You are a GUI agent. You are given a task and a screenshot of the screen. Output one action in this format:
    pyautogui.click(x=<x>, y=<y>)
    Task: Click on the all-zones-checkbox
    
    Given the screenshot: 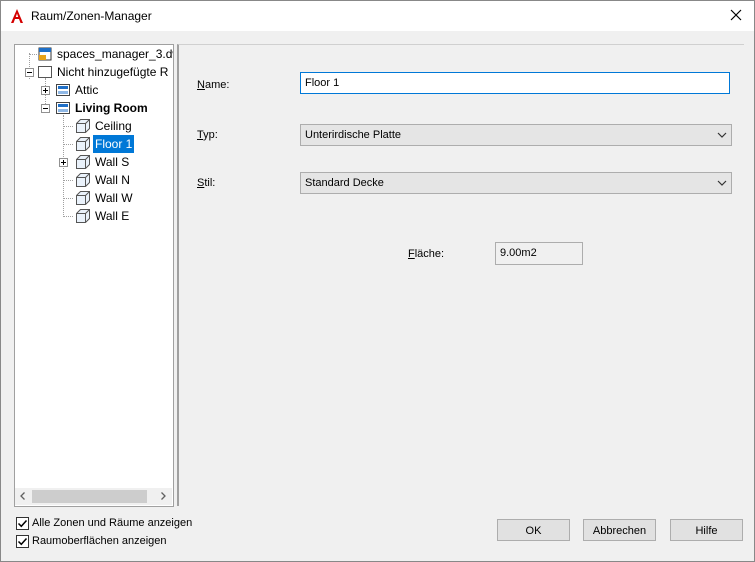 What is the action you would take?
    pyautogui.click(x=22, y=523)
    